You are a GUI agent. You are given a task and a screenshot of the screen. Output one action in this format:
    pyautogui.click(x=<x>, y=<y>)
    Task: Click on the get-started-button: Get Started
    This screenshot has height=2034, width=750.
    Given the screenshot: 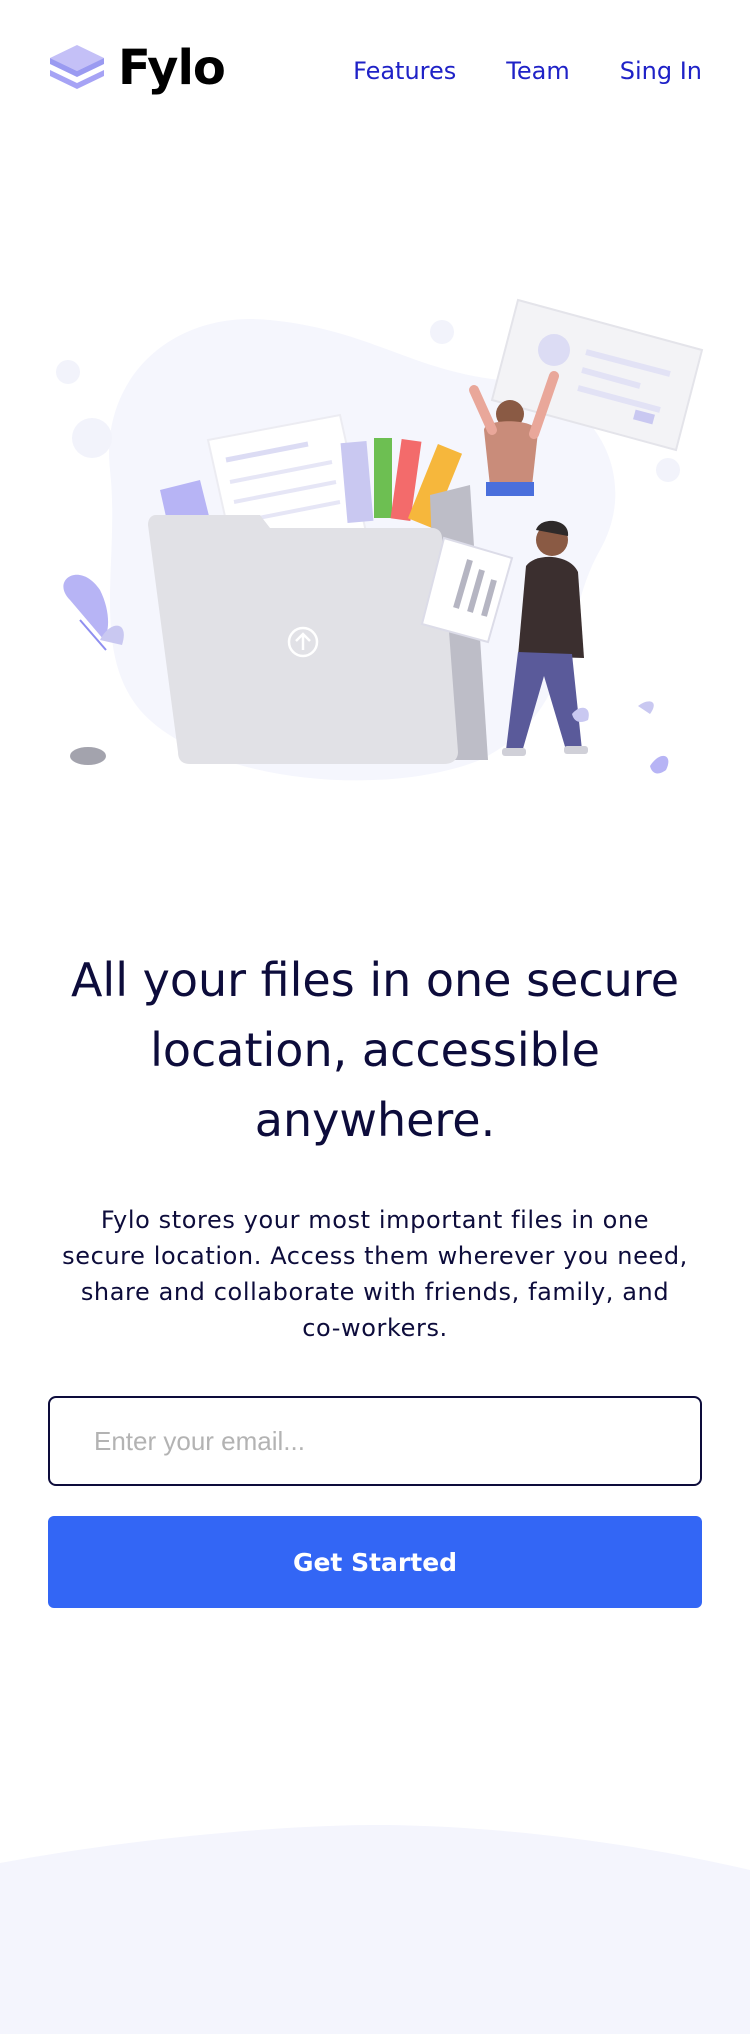 What is the action you would take?
    pyautogui.click(x=375, y=1562)
    